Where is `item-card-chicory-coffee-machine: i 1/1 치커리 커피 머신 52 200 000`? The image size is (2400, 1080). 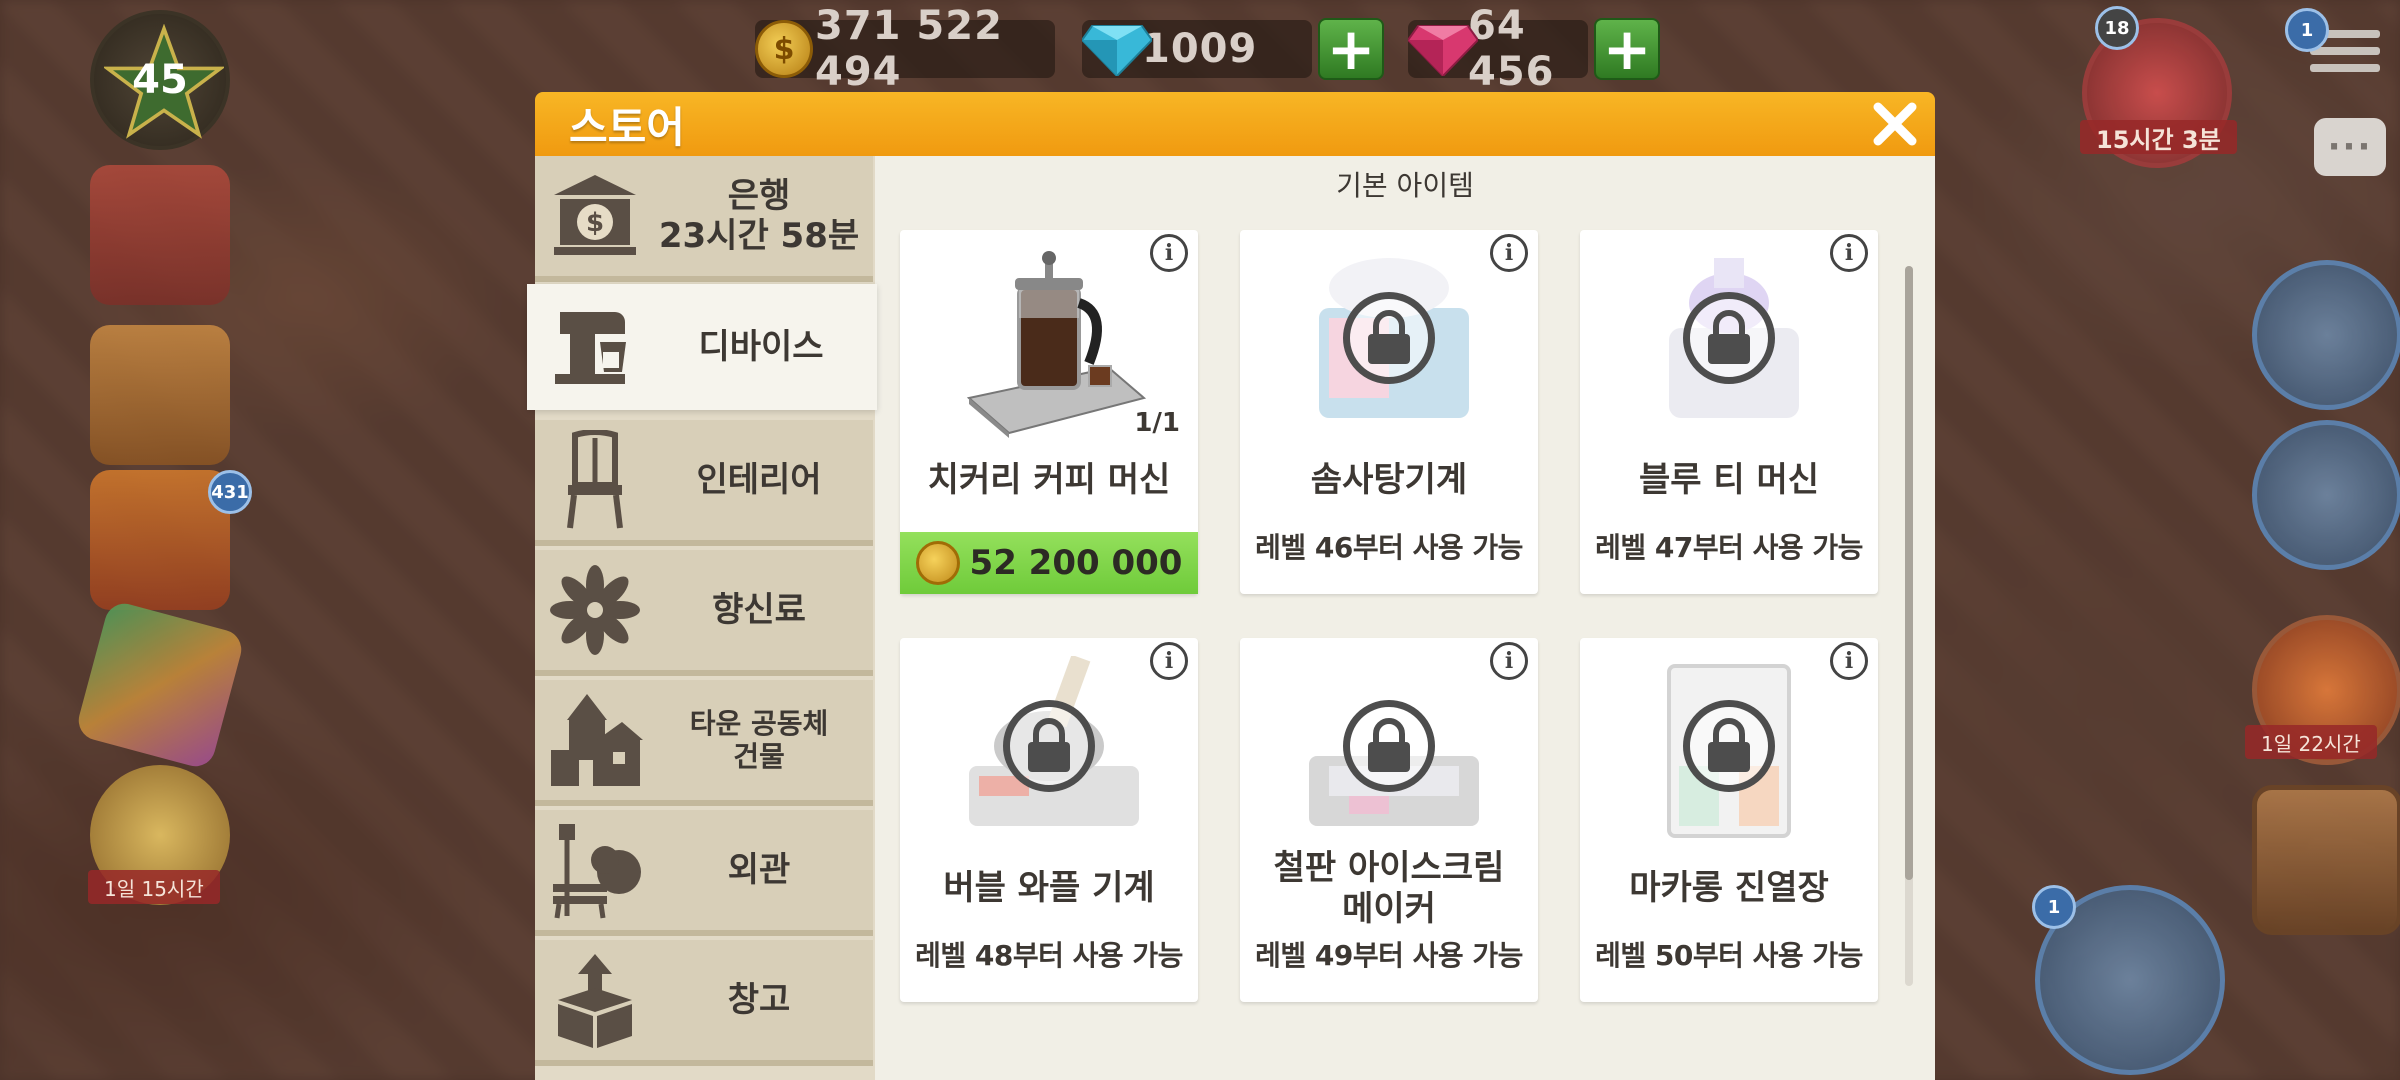
item-card-chicory-coffee-machine: i 1/1 치커리 커피 머신 52 200 000 is located at coordinates (1049, 412).